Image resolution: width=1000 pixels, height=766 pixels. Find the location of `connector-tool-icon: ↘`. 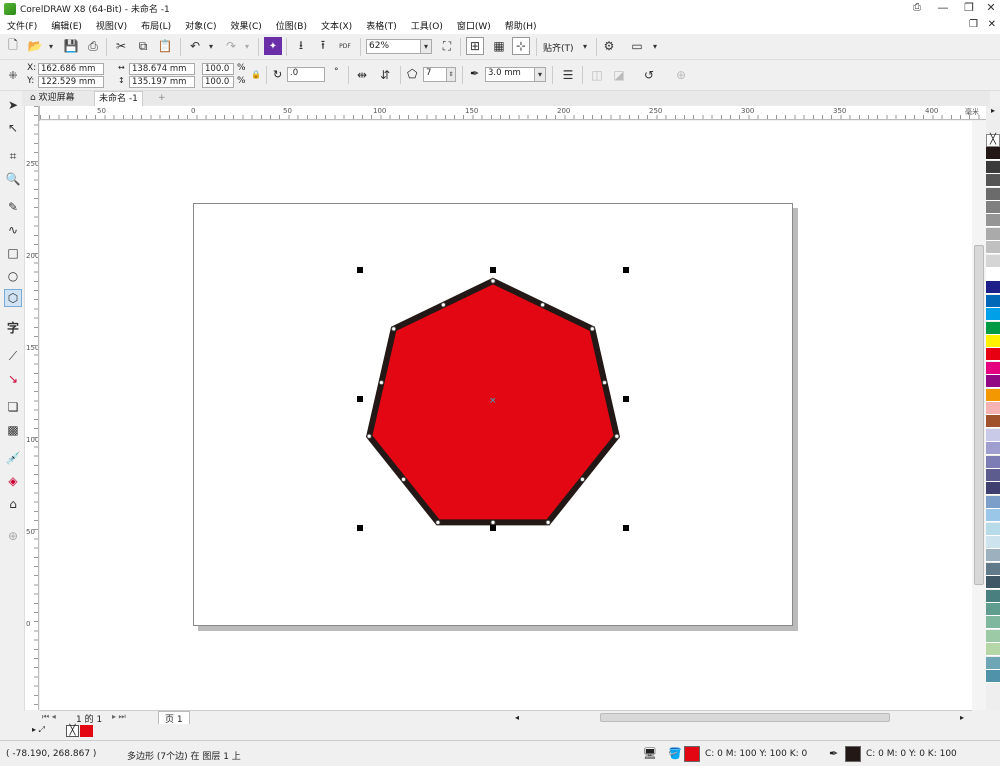

connector-tool-icon: ↘ is located at coordinates (13, 379).